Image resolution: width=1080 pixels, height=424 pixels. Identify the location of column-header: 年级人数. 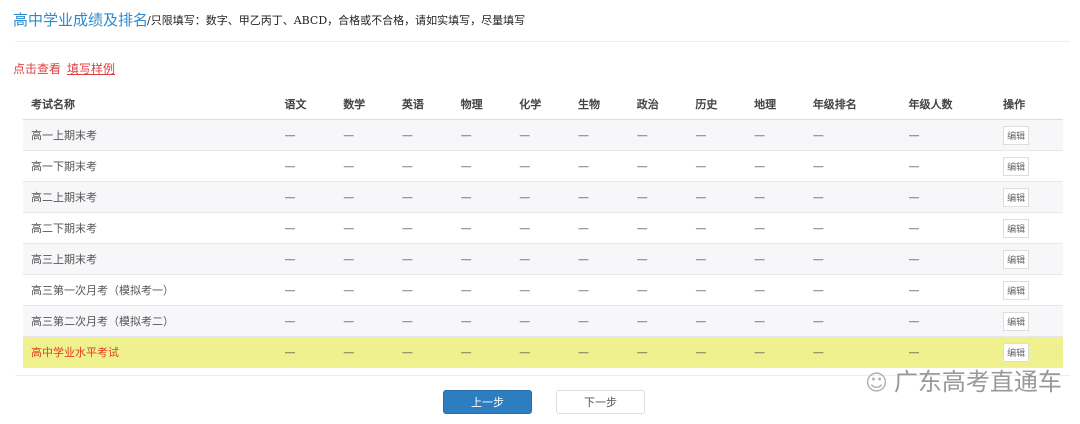
(955, 104).